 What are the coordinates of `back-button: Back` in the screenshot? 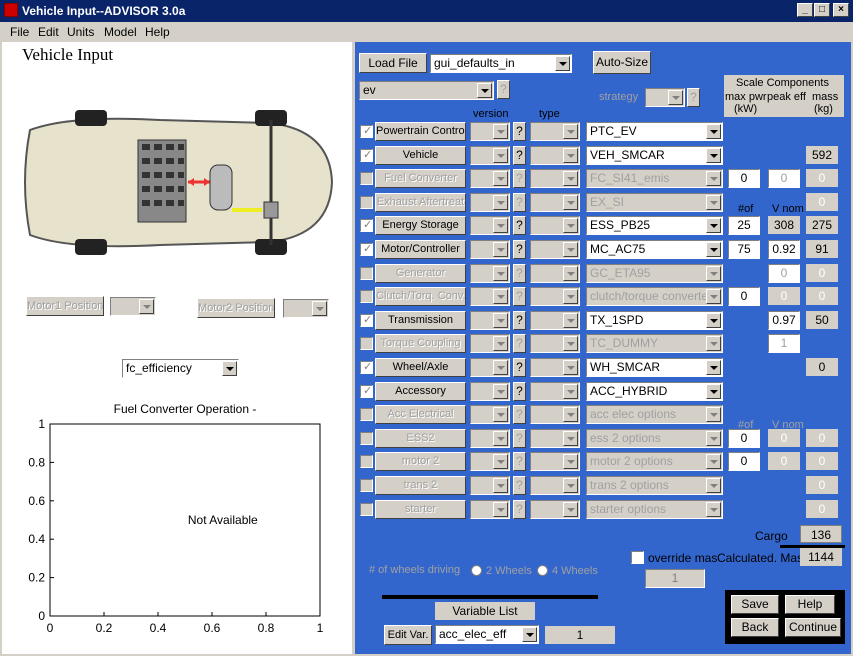 It's located at (755, 627).